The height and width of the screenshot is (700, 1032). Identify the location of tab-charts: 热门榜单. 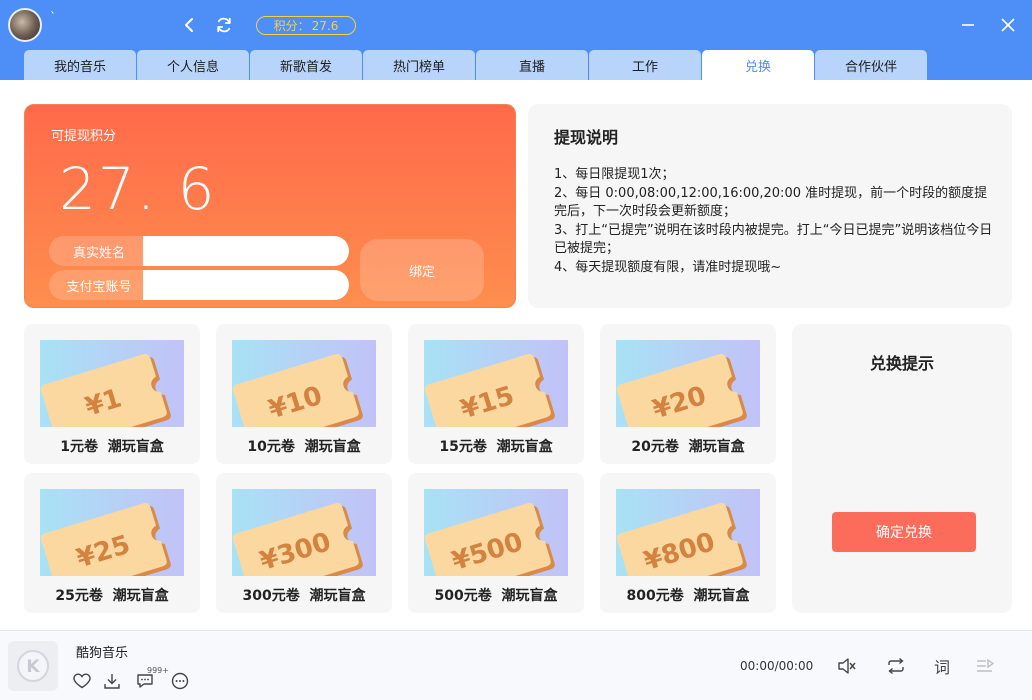
(419, 65).